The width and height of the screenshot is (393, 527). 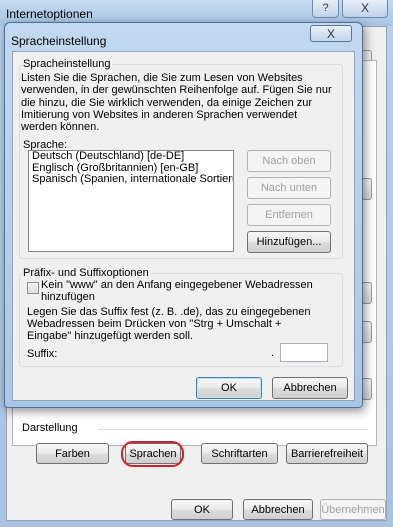 What do you see at coordinates (278, 509) in the screenshot?
I see `outer-cancel-button: Abbrechen` at bounding box center [278, 509].